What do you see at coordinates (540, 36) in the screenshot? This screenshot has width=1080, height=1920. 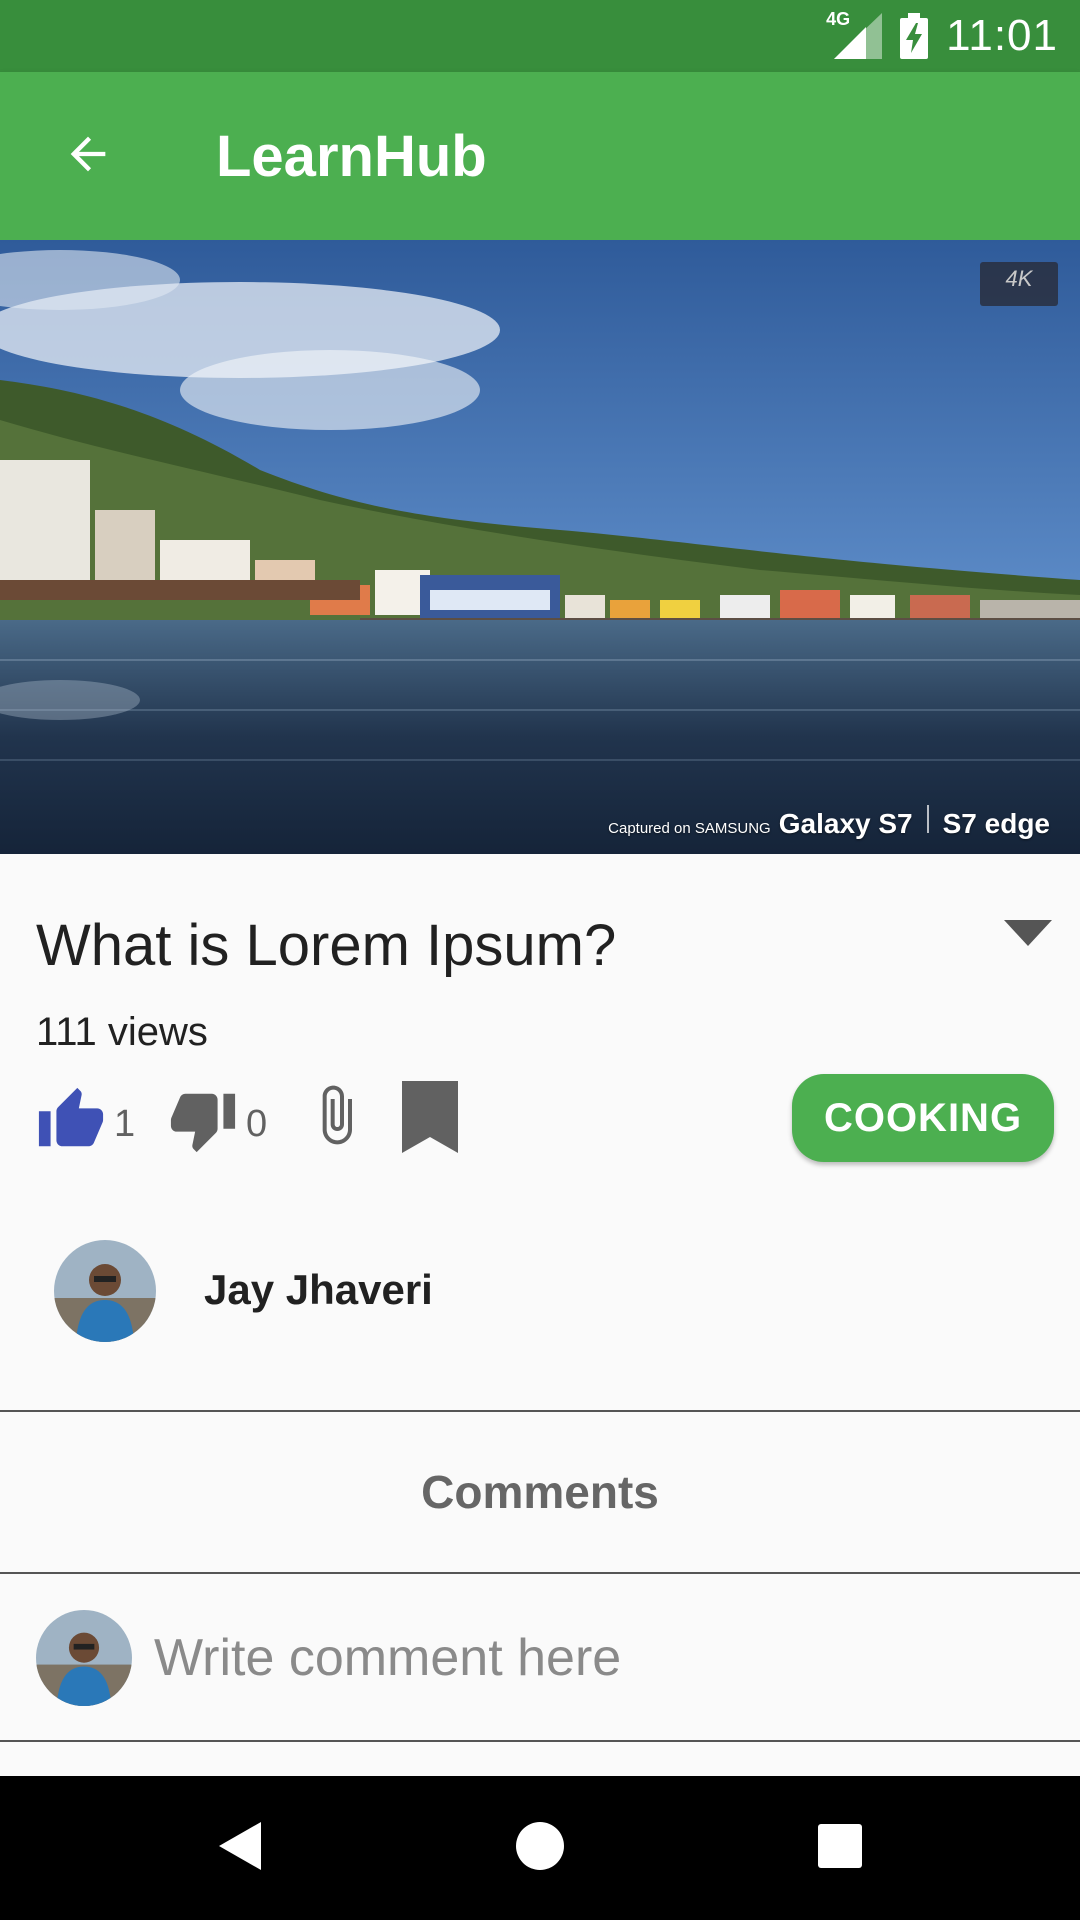 I see `status-bar: 4G 11:01` at bounding box center [540, 36].